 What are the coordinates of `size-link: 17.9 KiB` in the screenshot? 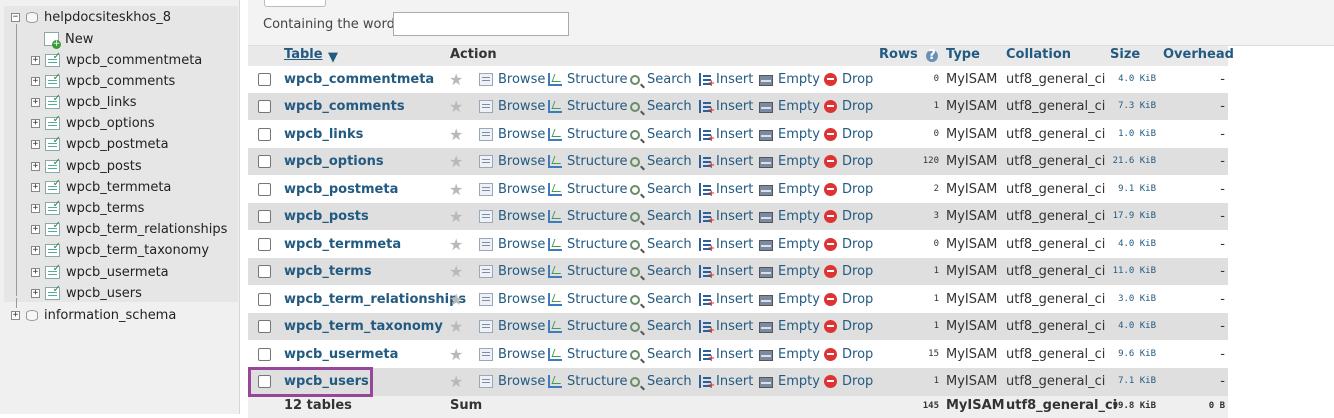 It's located at (1134, 216).